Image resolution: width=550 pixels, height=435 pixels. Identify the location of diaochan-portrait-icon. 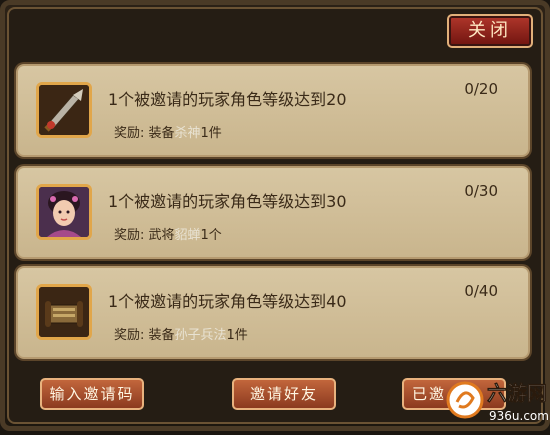
(64, 212).